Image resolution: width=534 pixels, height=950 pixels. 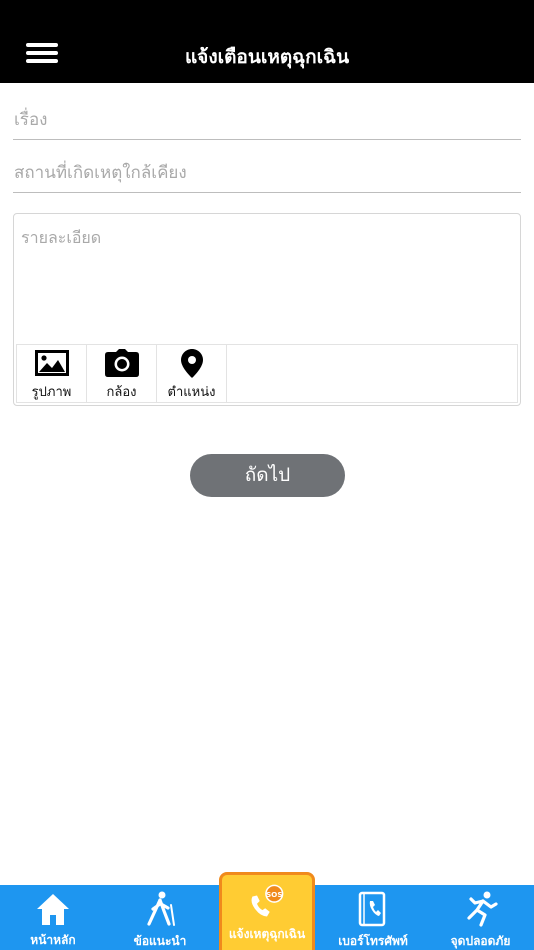 I want to click on tab-home: หน้าหลัก, so click(x=53, y=917).